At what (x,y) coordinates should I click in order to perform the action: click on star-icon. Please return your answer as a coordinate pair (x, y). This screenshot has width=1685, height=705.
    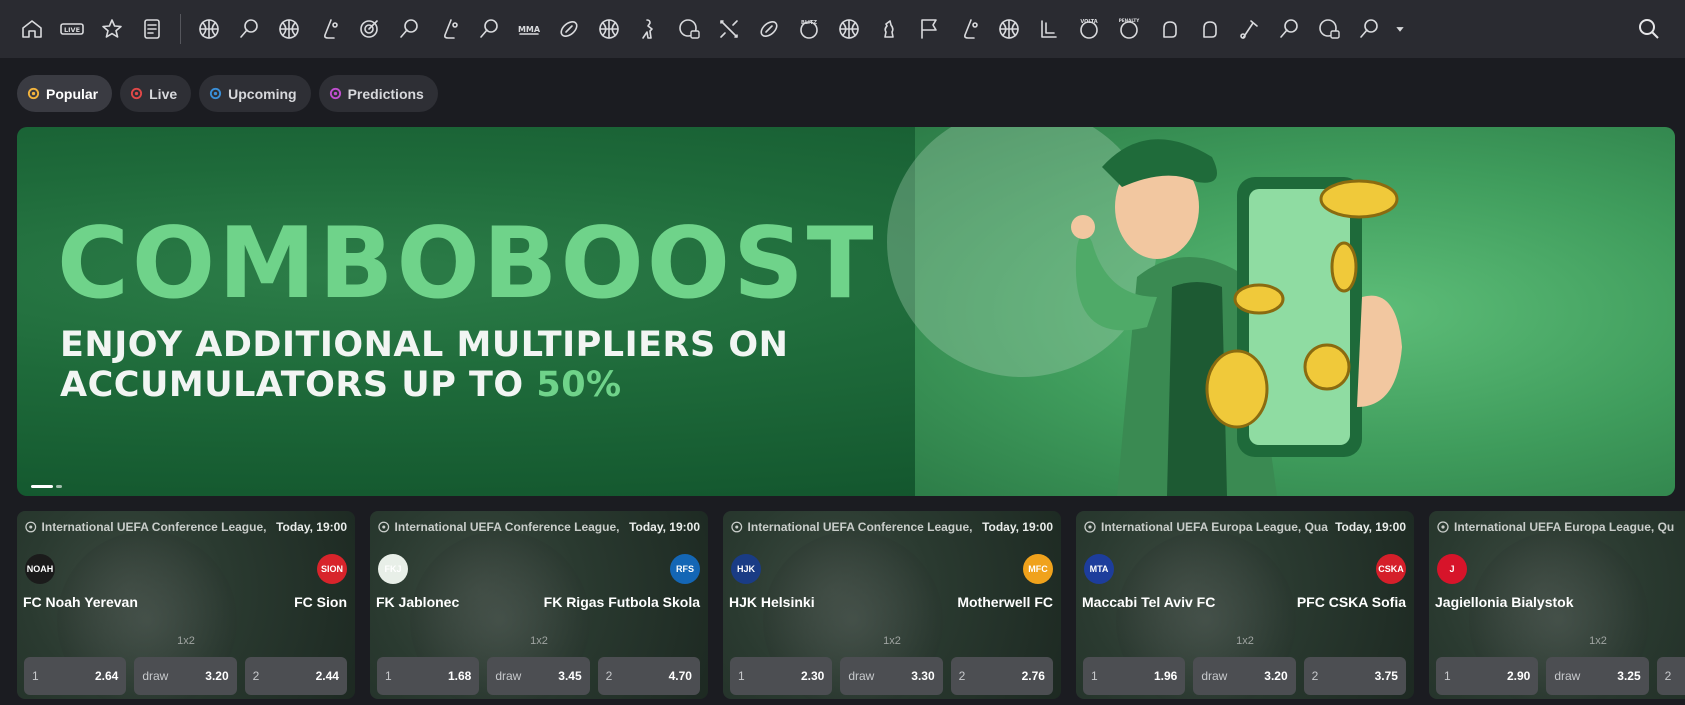
    Looking at the image, I should click on (112, 29).